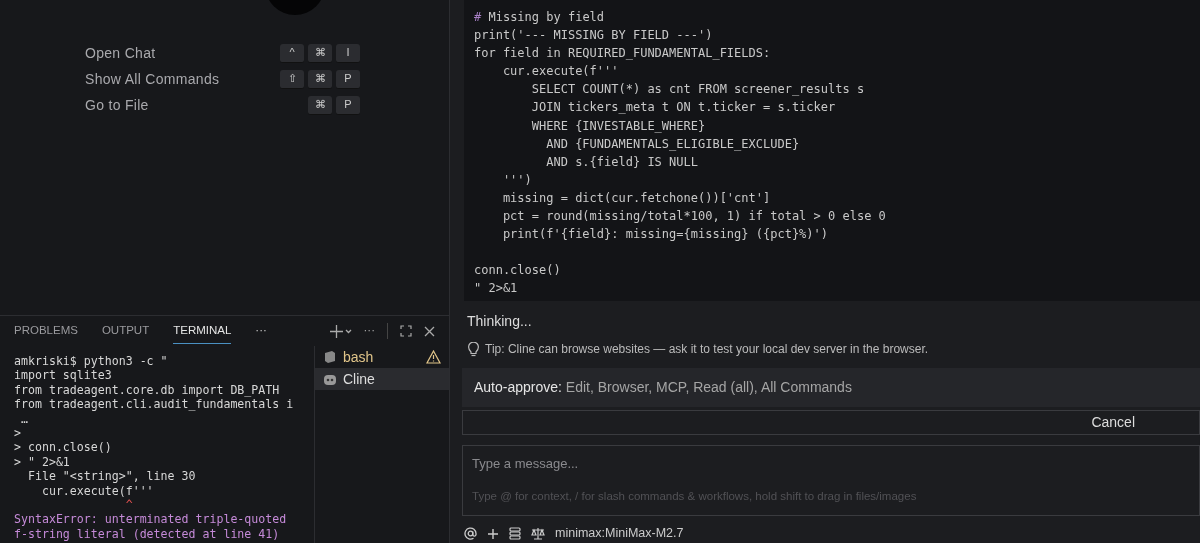 This screenshot has width=1200, height=543. I want to click on more-actions-button: ···, so click(369, 331).